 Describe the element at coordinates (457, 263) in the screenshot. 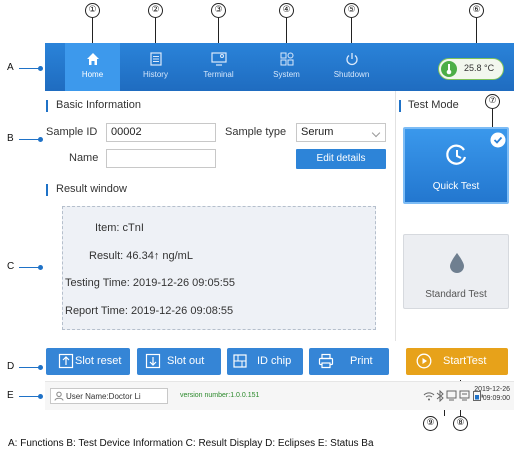

I see `drop-icon` at that location.